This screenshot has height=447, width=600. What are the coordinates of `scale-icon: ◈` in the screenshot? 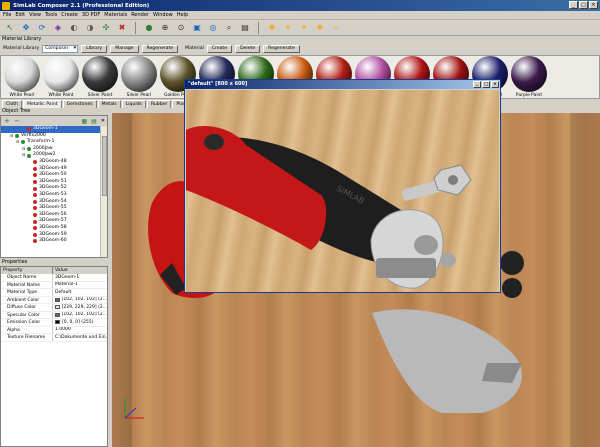 It's located at (58, 28).